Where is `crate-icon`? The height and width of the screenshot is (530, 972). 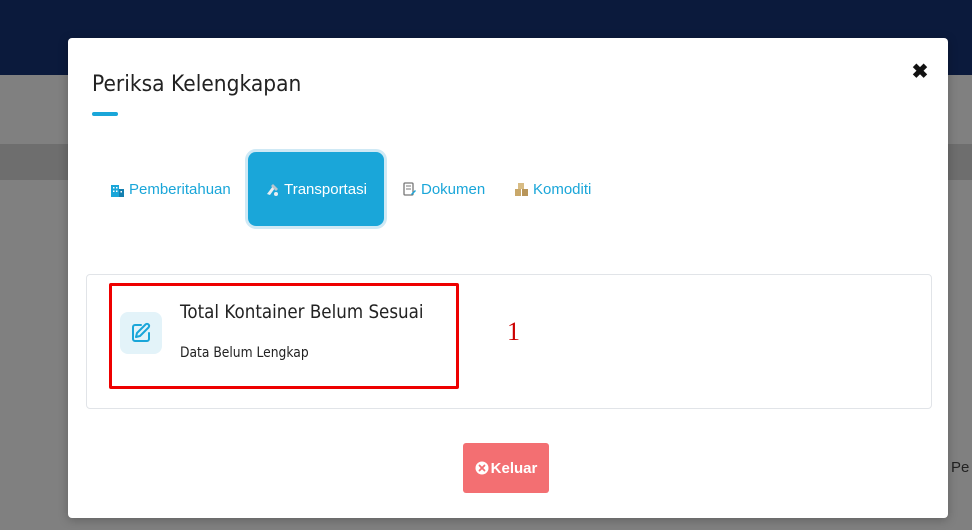
crate-icon is located at coordinates (521, 189).